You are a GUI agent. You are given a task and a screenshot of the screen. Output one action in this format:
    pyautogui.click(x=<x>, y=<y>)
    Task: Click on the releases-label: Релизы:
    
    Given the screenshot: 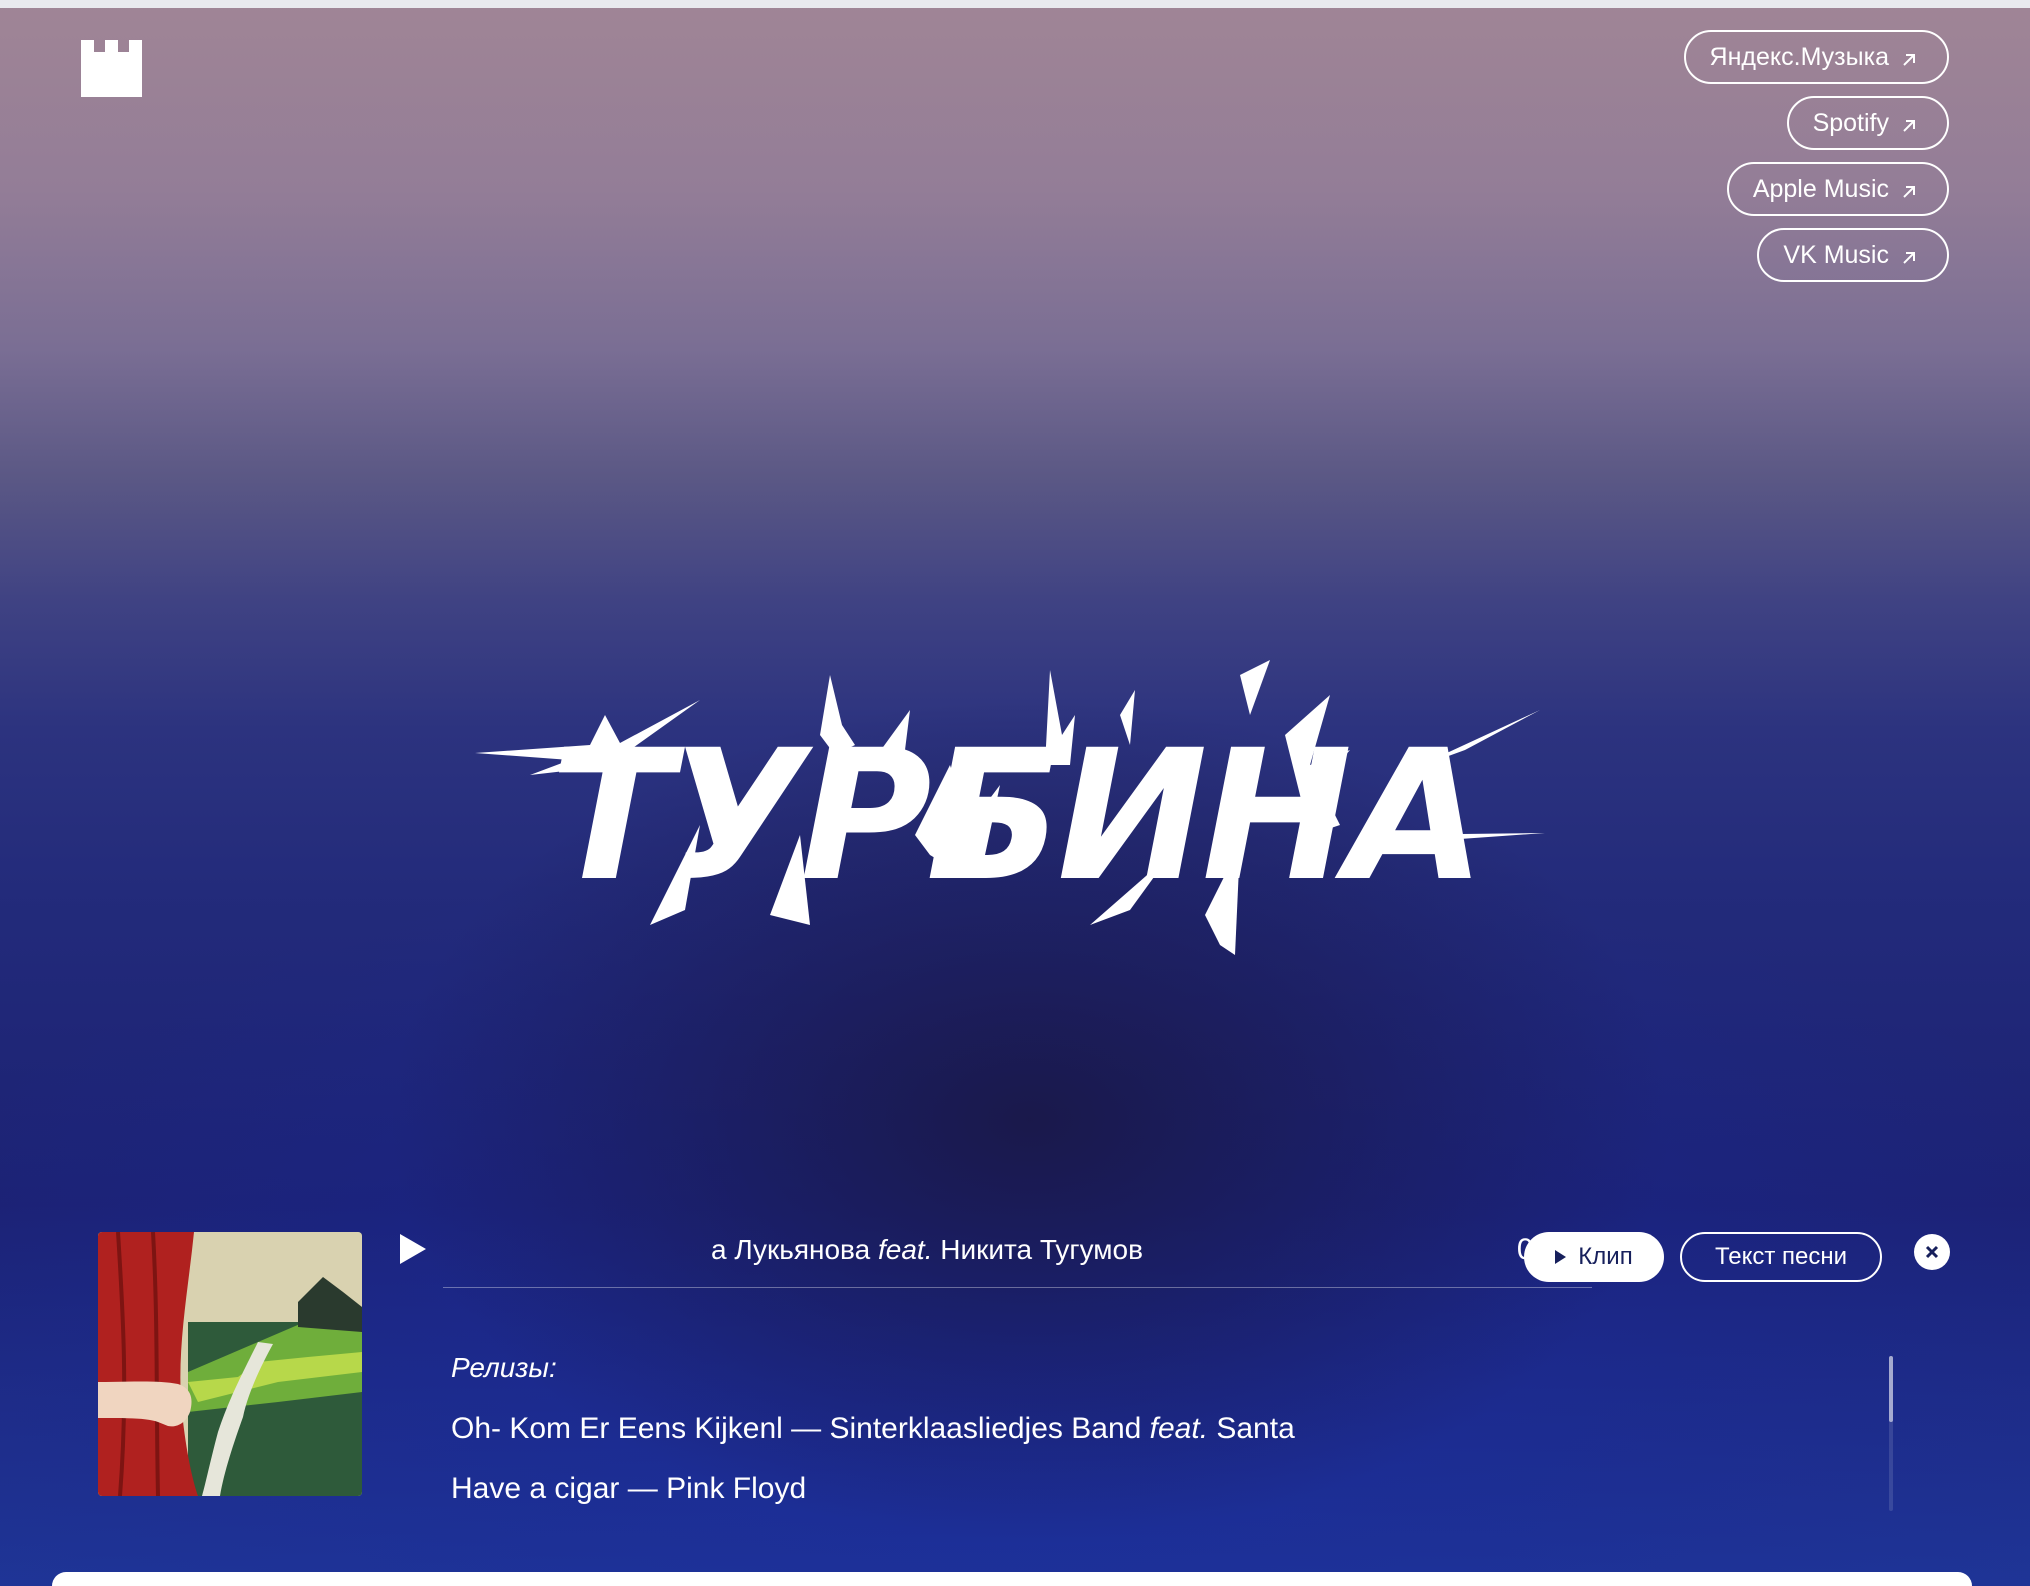 What is the action you would take?
    pyautogui.click(x=504, y=1367)
    